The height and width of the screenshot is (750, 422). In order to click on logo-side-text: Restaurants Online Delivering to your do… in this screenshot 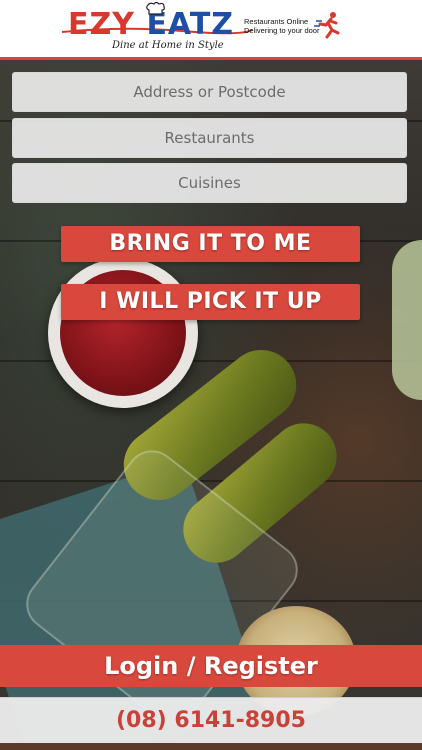, I will do `click(282, 26)`.